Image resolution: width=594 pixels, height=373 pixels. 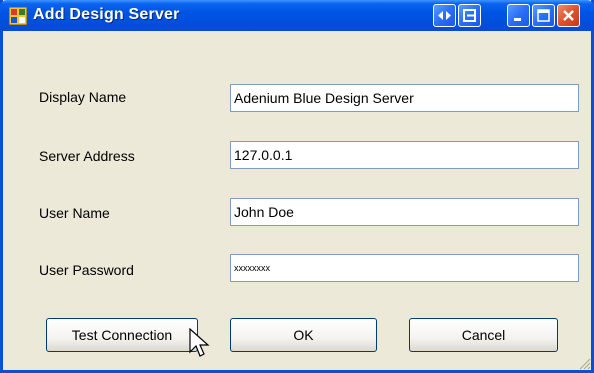 I want to click on export-button, so click(x=469, y=15).